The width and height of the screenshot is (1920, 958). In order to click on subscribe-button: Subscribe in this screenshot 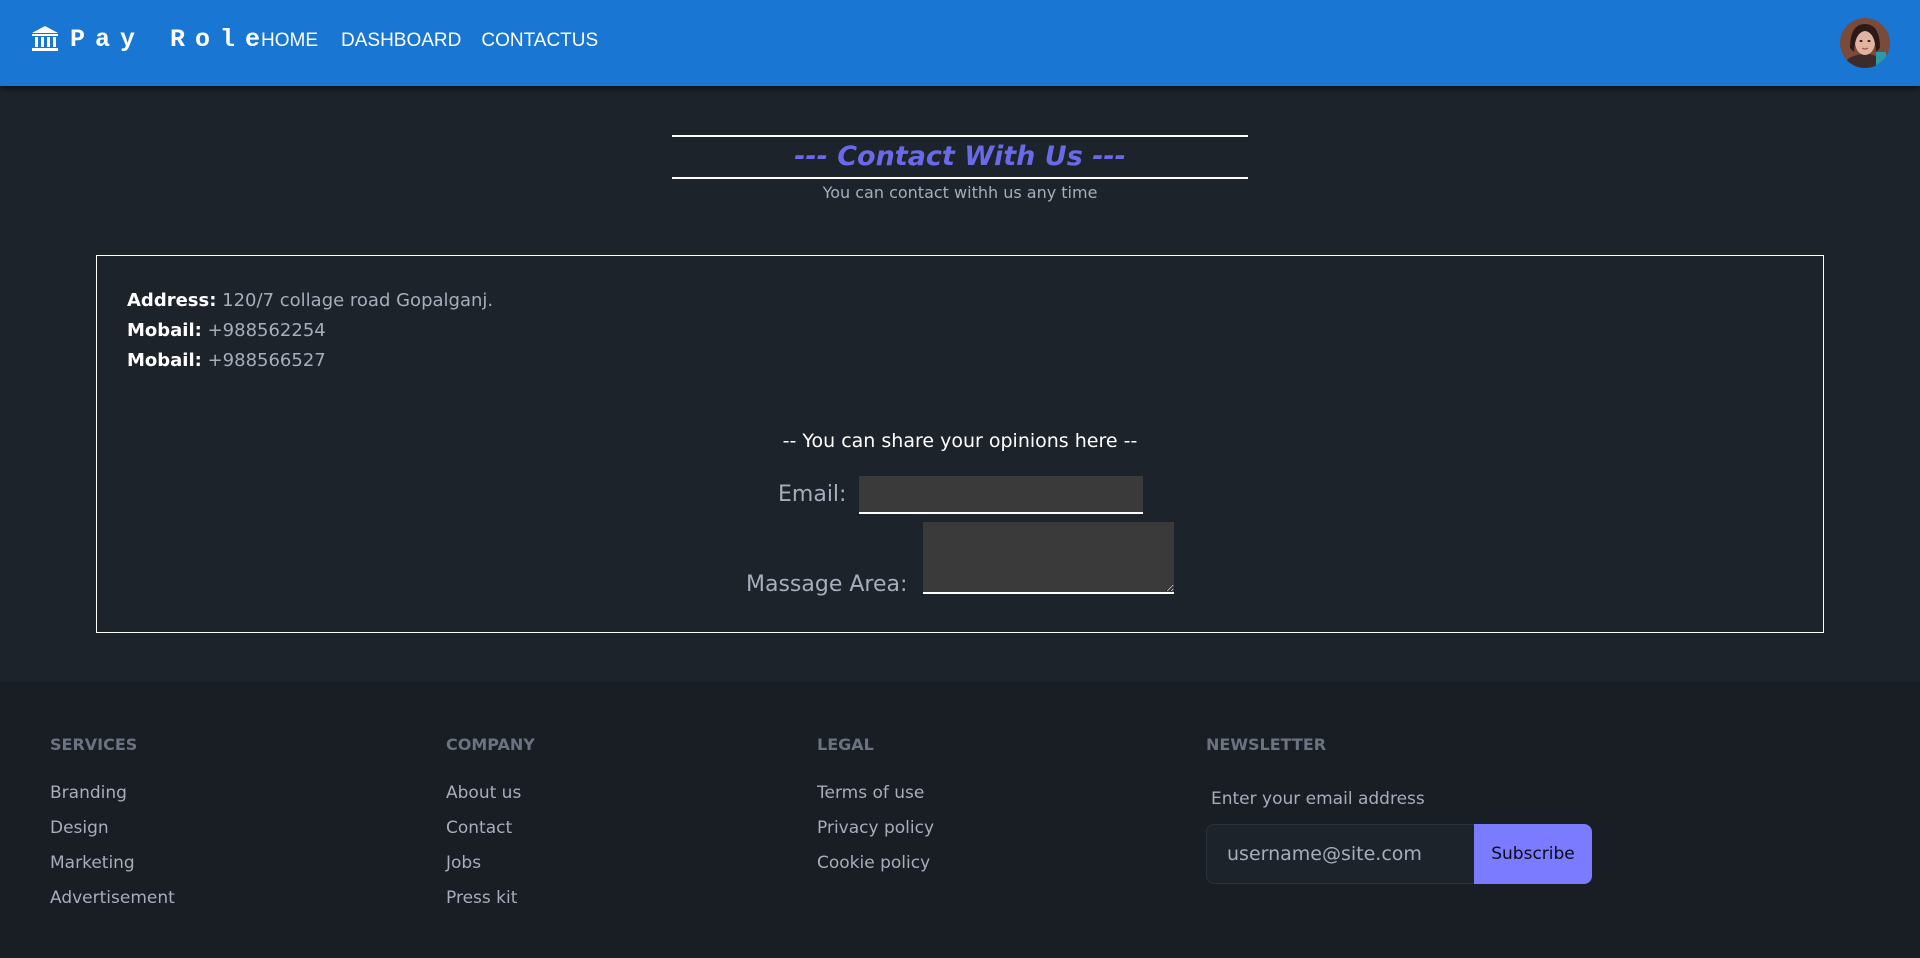, I will do `click(1533, 854)`.